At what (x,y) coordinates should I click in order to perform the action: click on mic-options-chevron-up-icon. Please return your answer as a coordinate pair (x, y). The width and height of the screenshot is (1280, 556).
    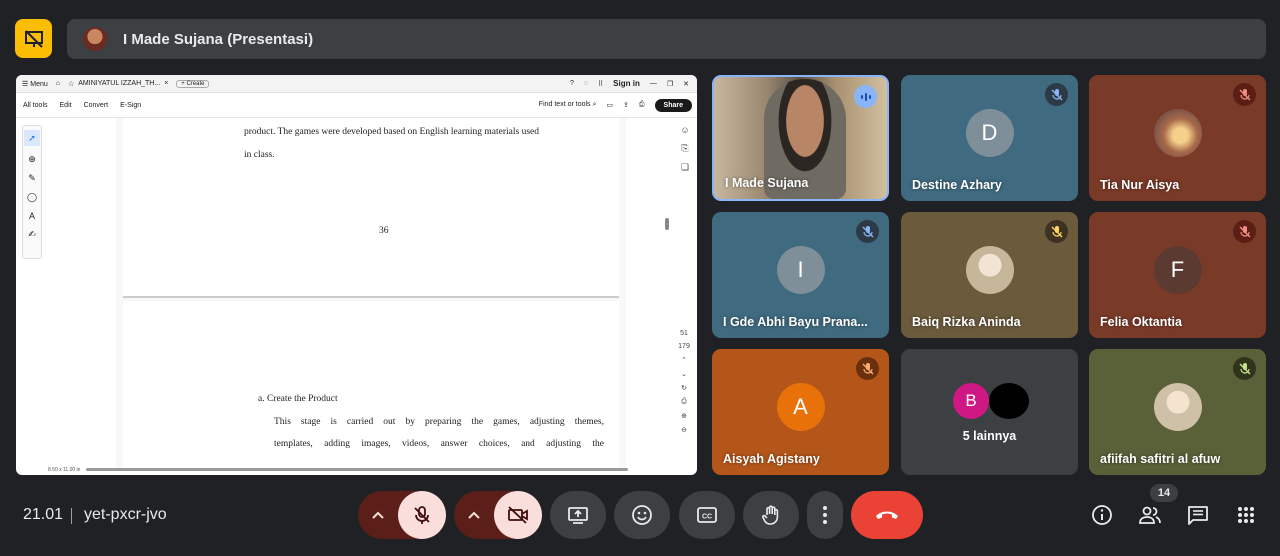
    Looking at the image, I should click on (378, 515).